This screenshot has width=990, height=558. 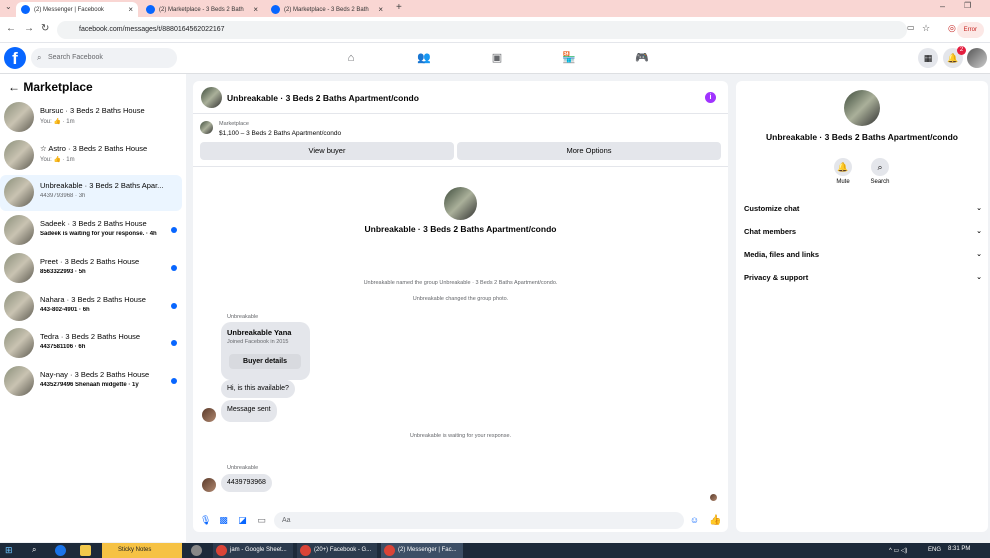 I want to click on more-options-button: More Options, so click(x=589, y=151).